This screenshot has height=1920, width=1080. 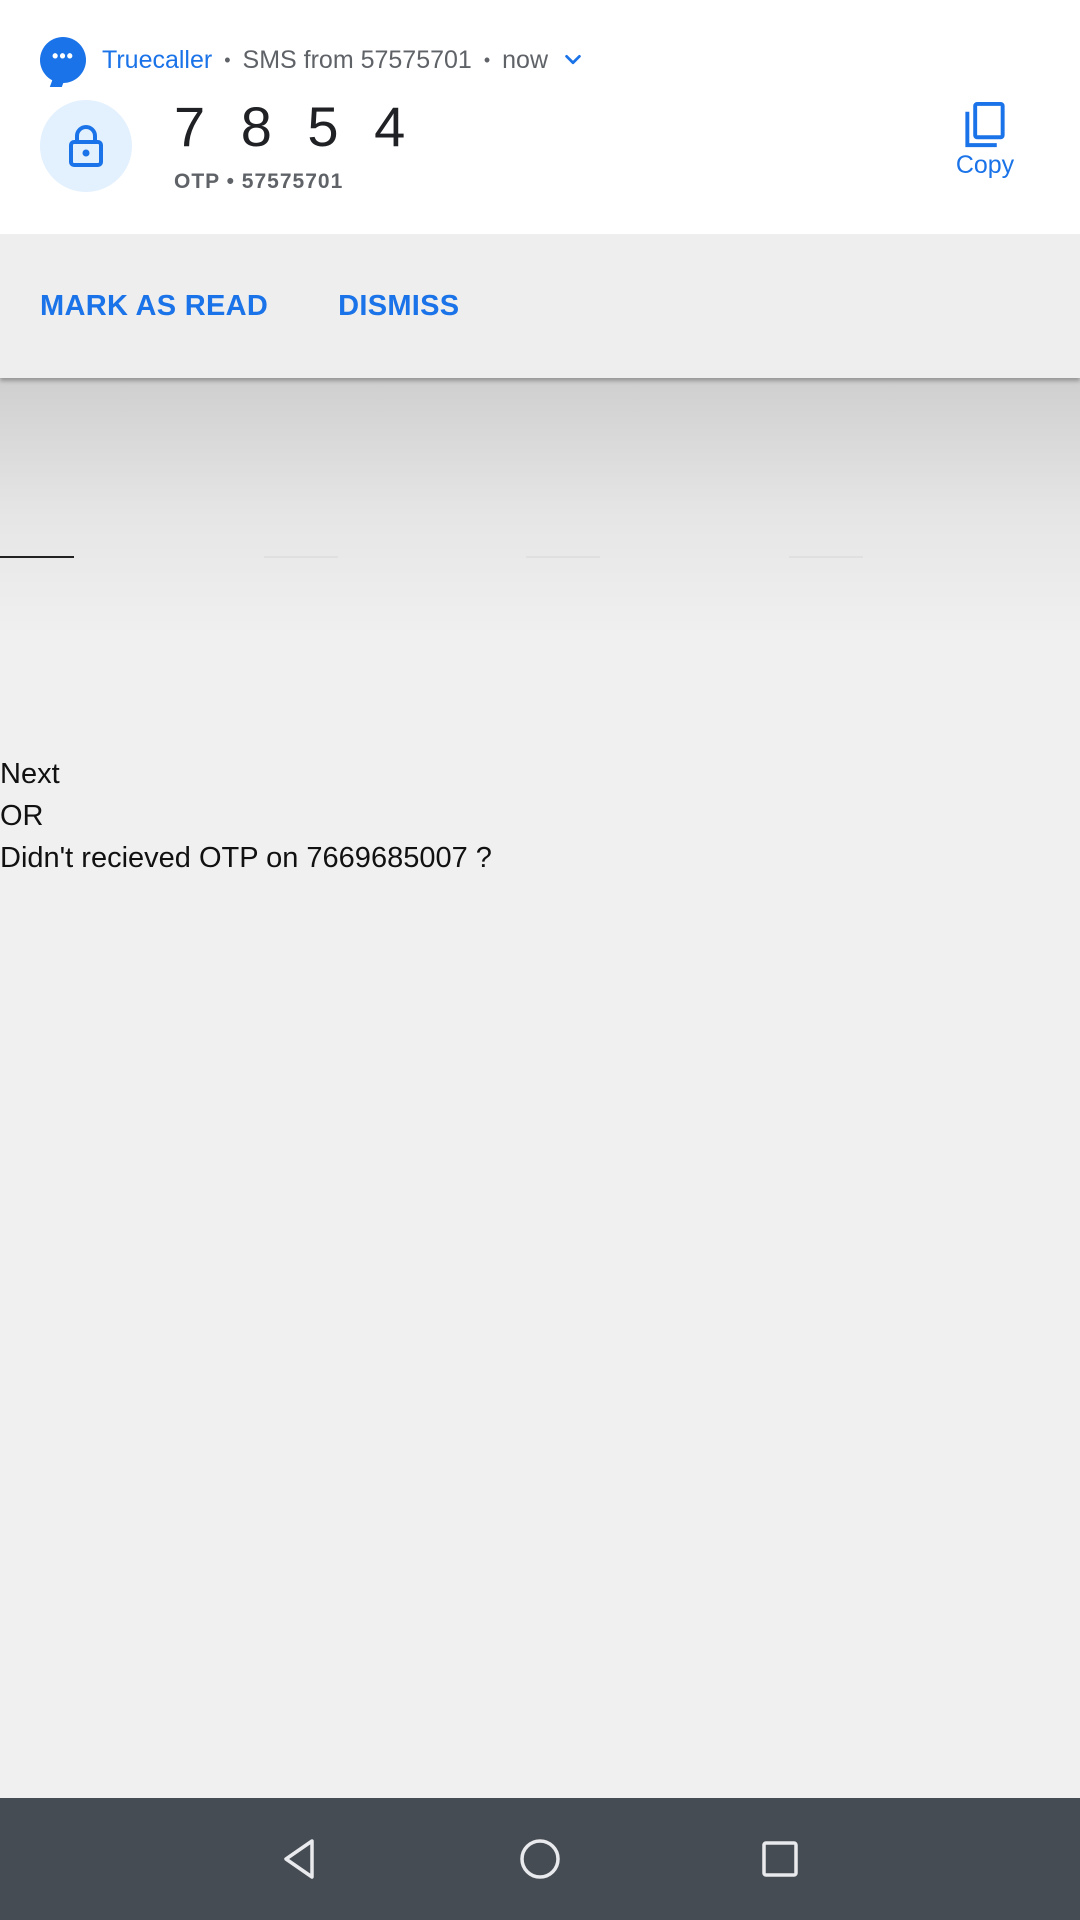 I want to click on message-app-icon: •••, so click(x=63, y=60).